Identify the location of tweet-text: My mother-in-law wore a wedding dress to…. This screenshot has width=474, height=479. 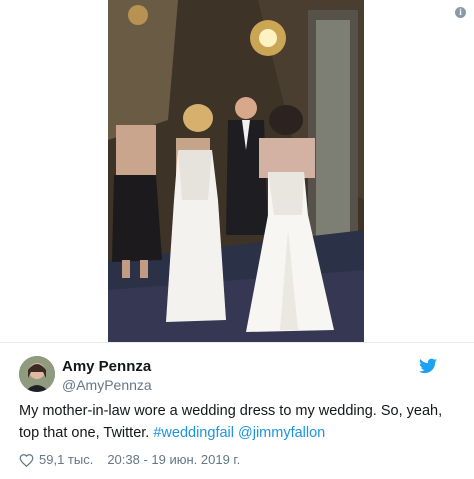
(239, 422).